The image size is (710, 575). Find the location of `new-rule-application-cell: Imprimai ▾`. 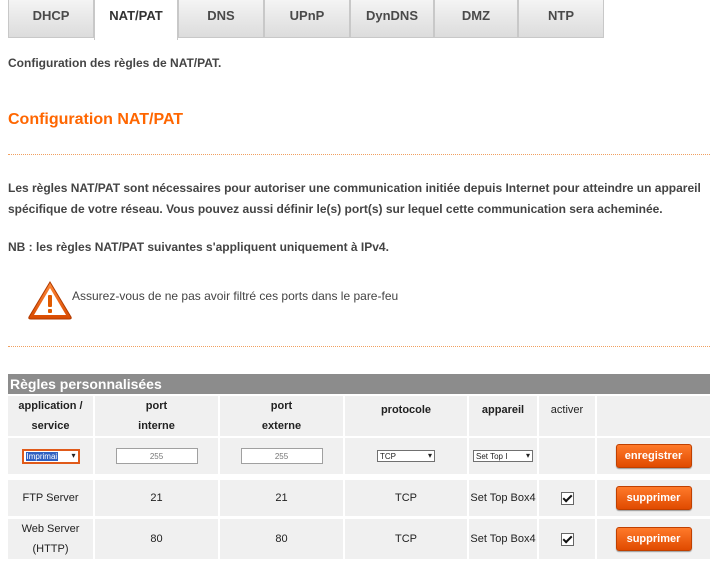

new-rule-application-cell: Imprimai ▾ is located at coordinates (50, 456).